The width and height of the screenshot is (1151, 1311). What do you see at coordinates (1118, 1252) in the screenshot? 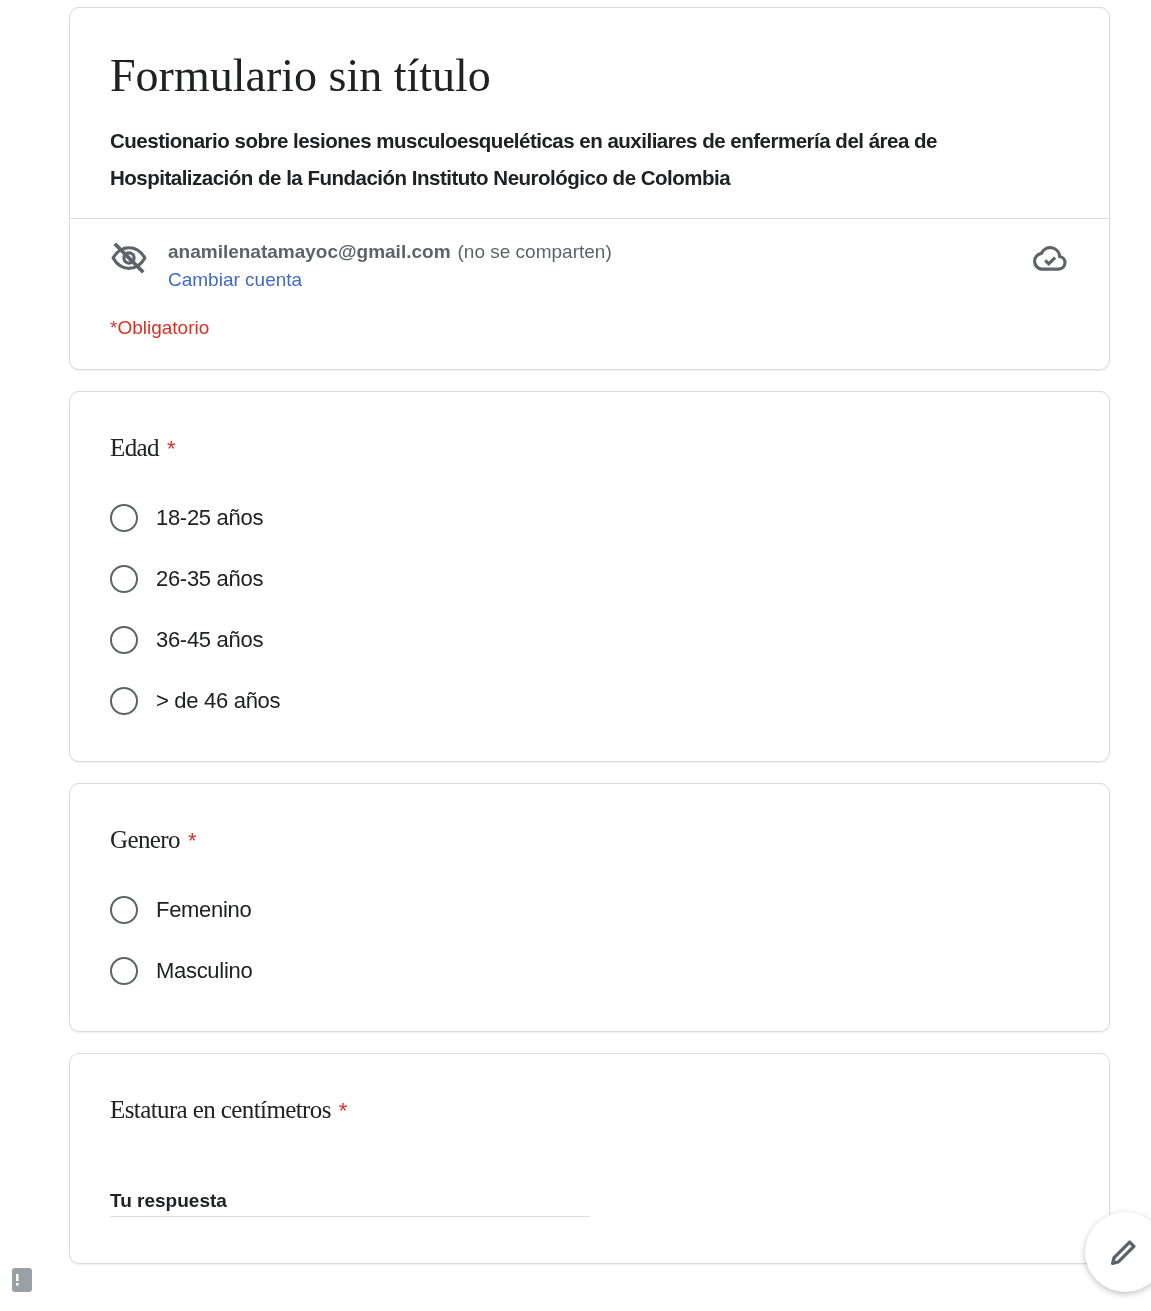
I see `edit-button` at bounding box center [1118, 1252].